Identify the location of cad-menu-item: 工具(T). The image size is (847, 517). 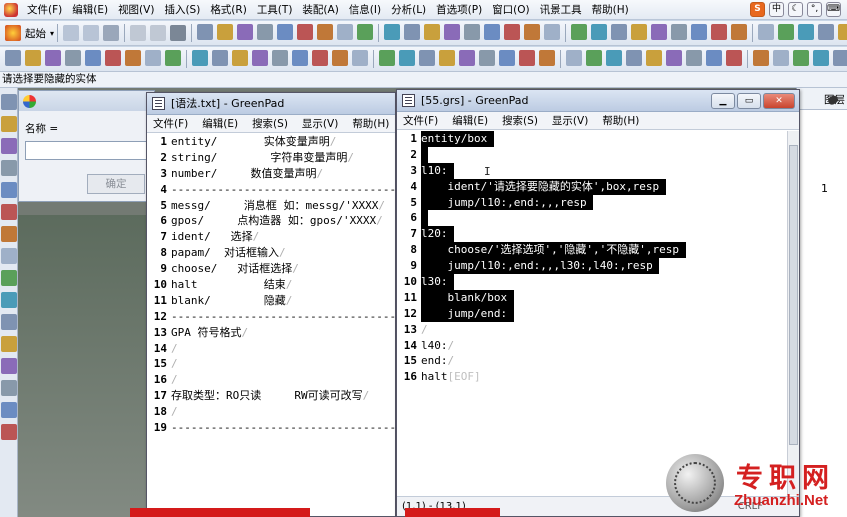
(275, 9).